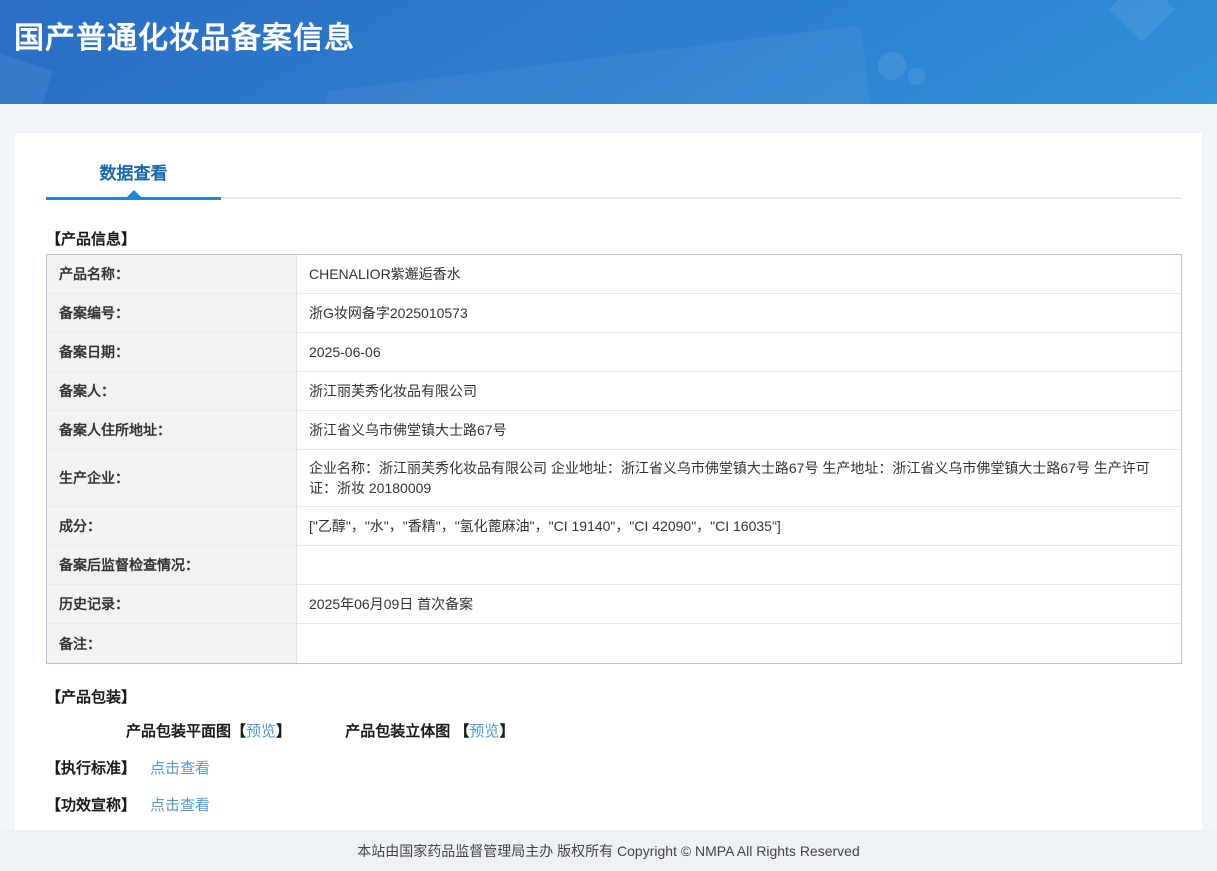  I want to click on row-value: CHENALIOR紫邂逅香水, so click(385, 274).